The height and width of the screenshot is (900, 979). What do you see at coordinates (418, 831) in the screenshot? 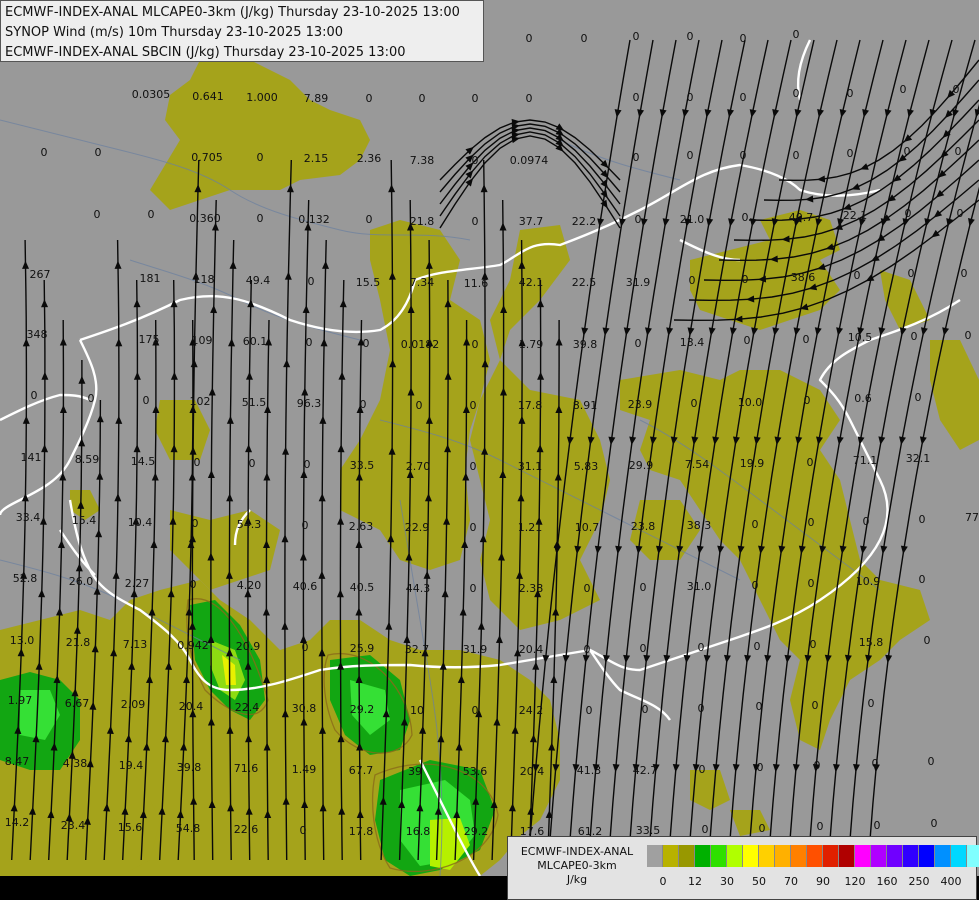
I see `cape-value: 16.8` at bounding box center [418, 831].